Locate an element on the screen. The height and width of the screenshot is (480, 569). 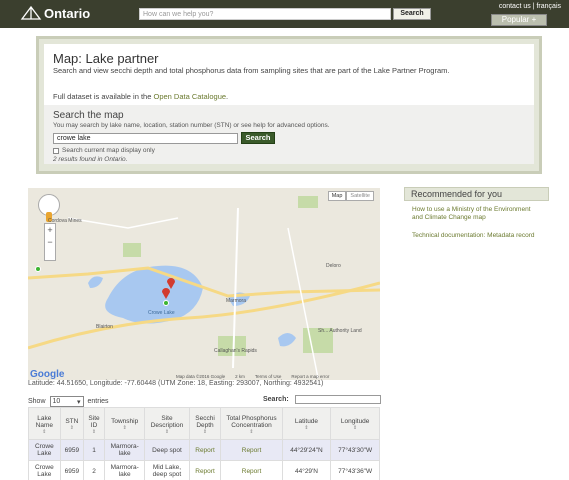
report-error-link: Report a map error is located at coordinates (310, 376).